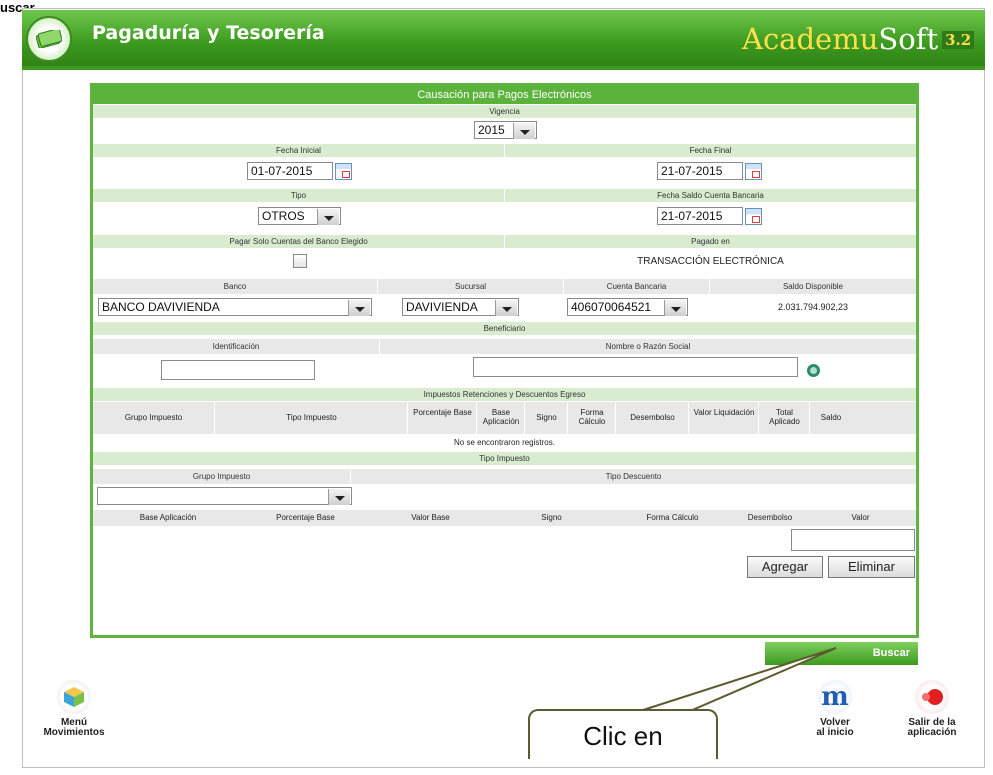 This screenshot has height=775, width=993. Describe the element at coordinates (700, 216) in the screenshot. I see `fecha-saldo-input: 21-07-2015` at that location.